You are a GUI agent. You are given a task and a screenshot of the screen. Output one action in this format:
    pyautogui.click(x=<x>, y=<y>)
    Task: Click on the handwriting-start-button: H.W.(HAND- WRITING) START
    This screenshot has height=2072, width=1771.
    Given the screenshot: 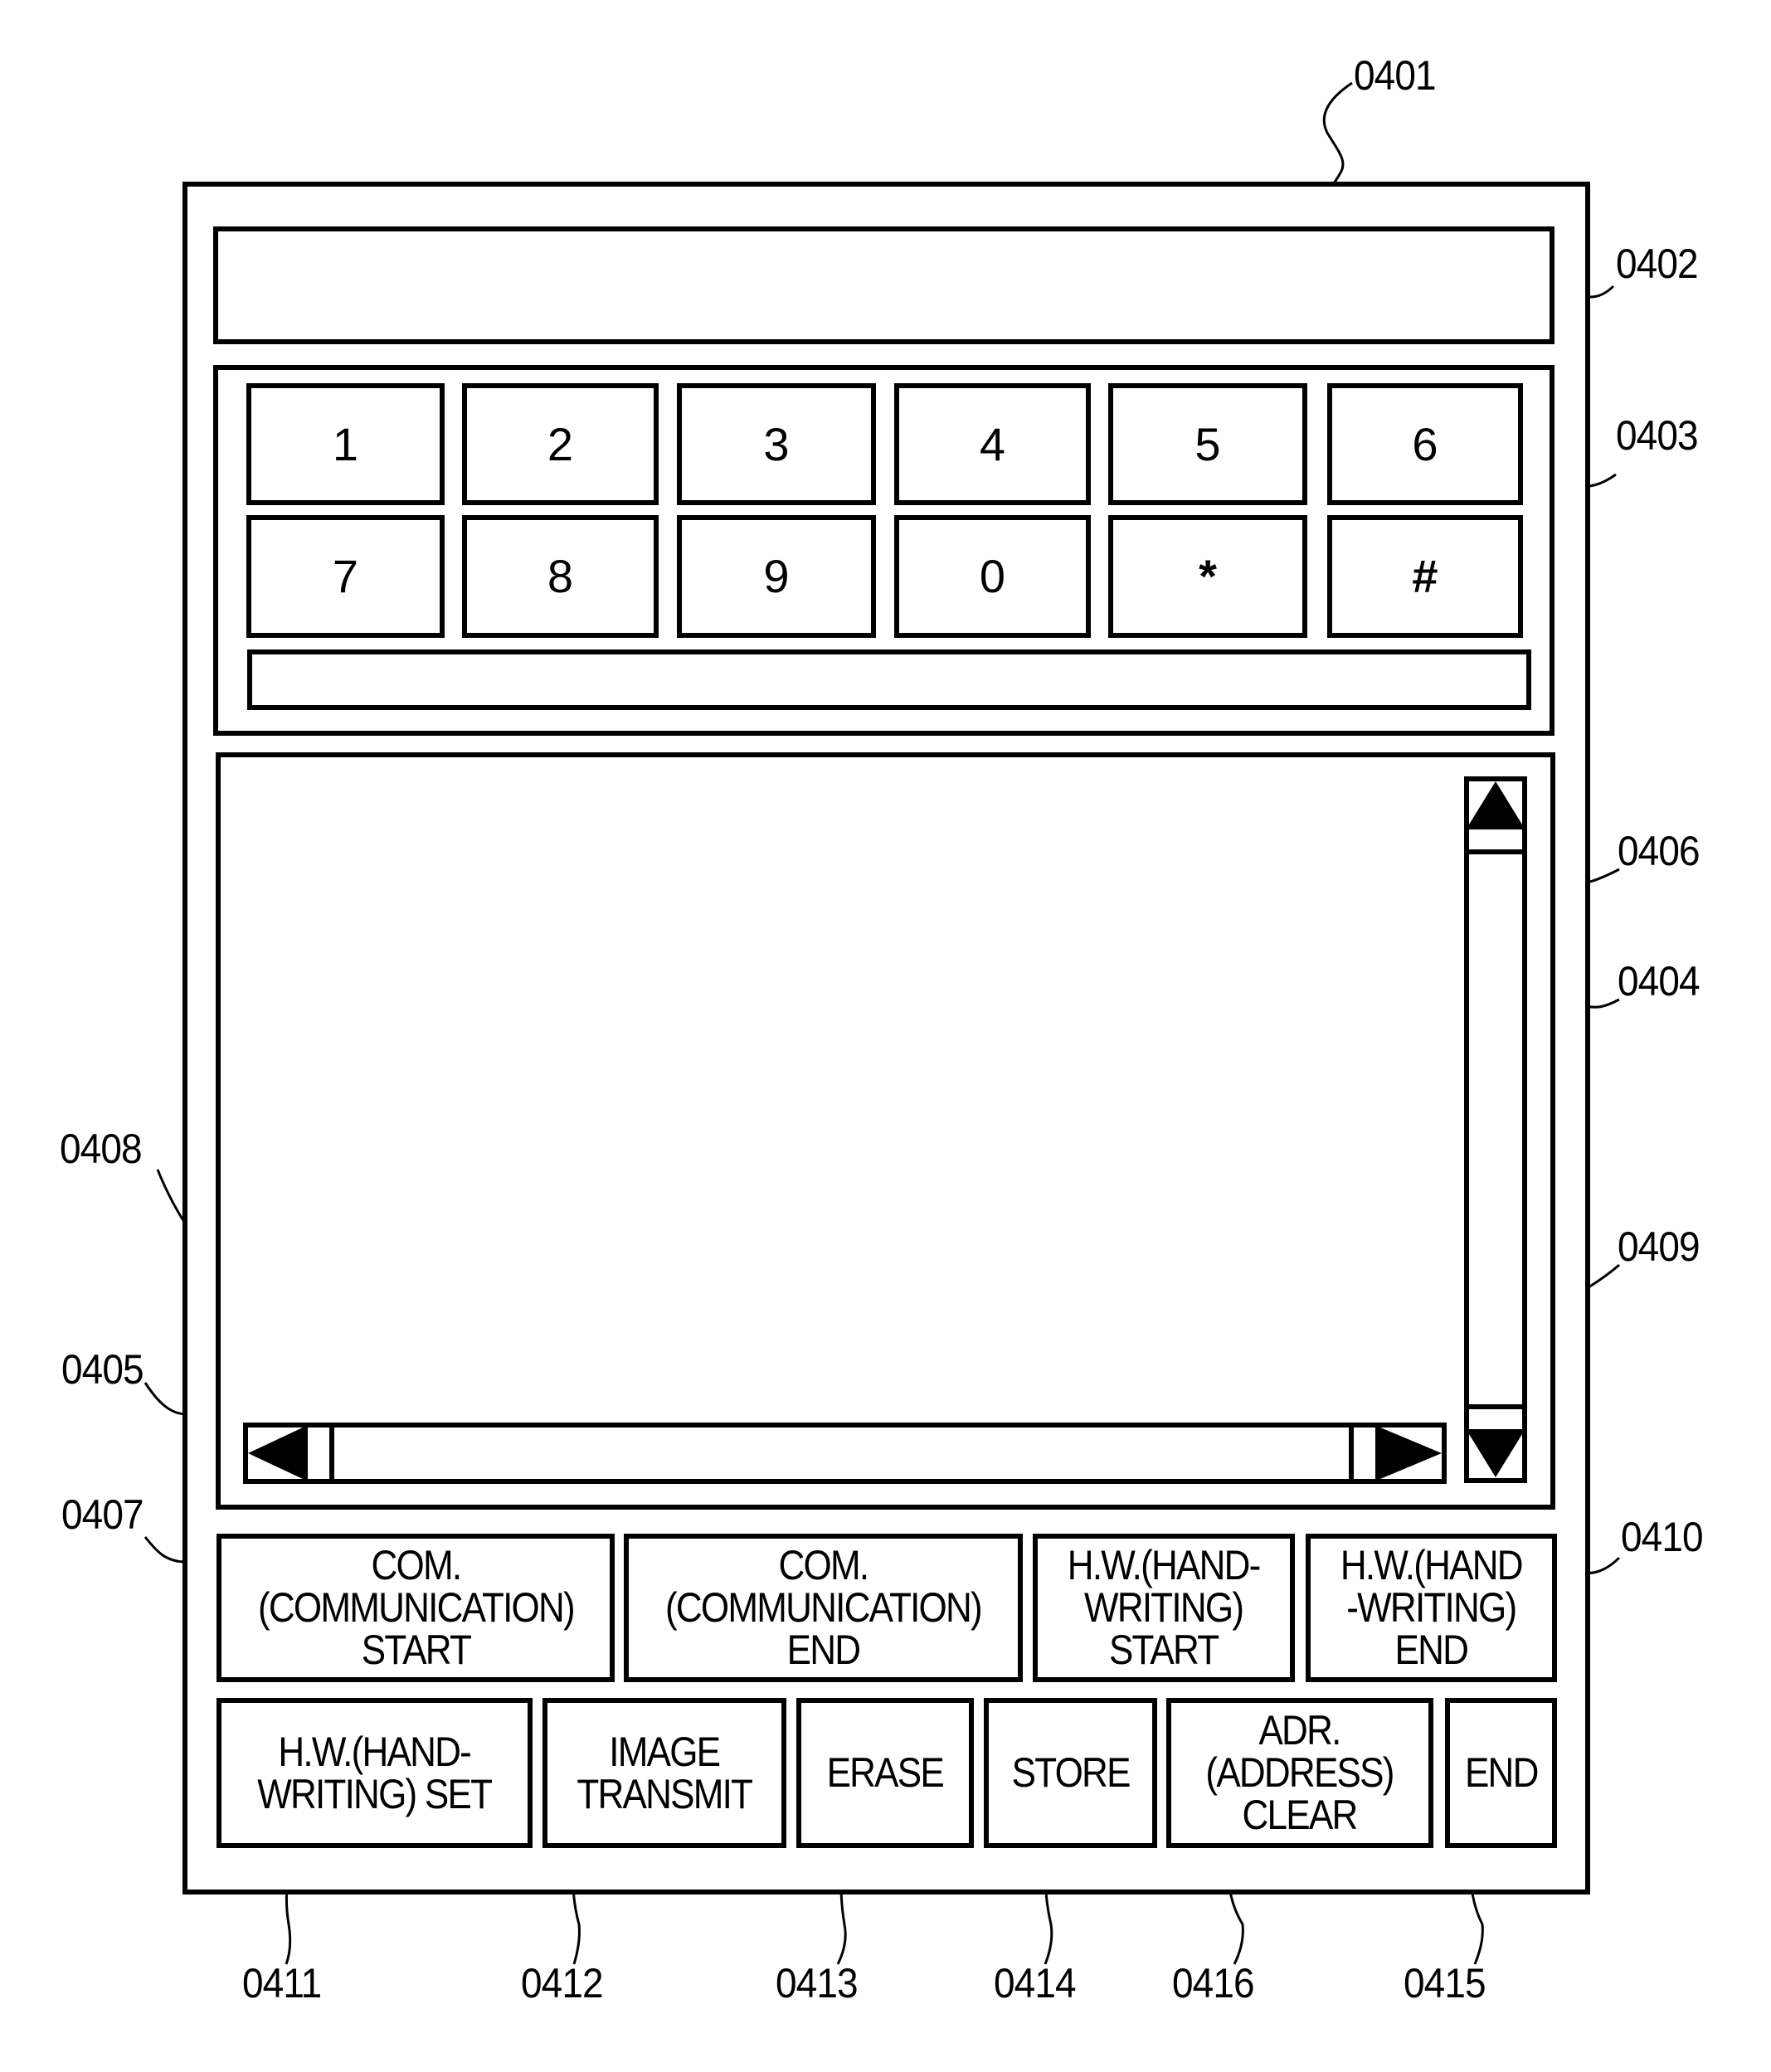 What is the action you would take?
    pyautogui.click(x=1164, y=1608)
    